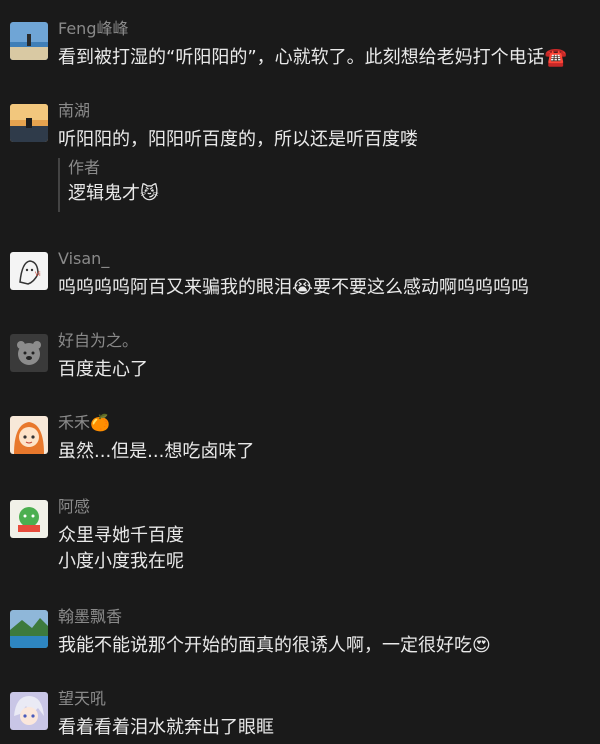  What do you see at coordinates (93, 29) in the screenshot?
I see `comment-author: Feng峰峰` at bounding box center [93, 29].